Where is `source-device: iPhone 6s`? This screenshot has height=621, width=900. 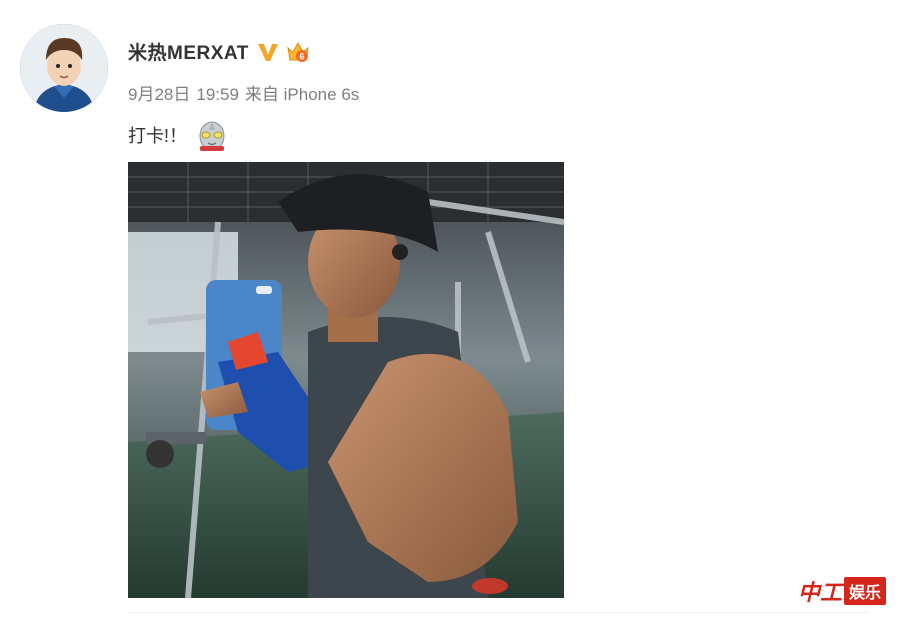 source-device: iPhone 6s is located at coordinates (322, 94).